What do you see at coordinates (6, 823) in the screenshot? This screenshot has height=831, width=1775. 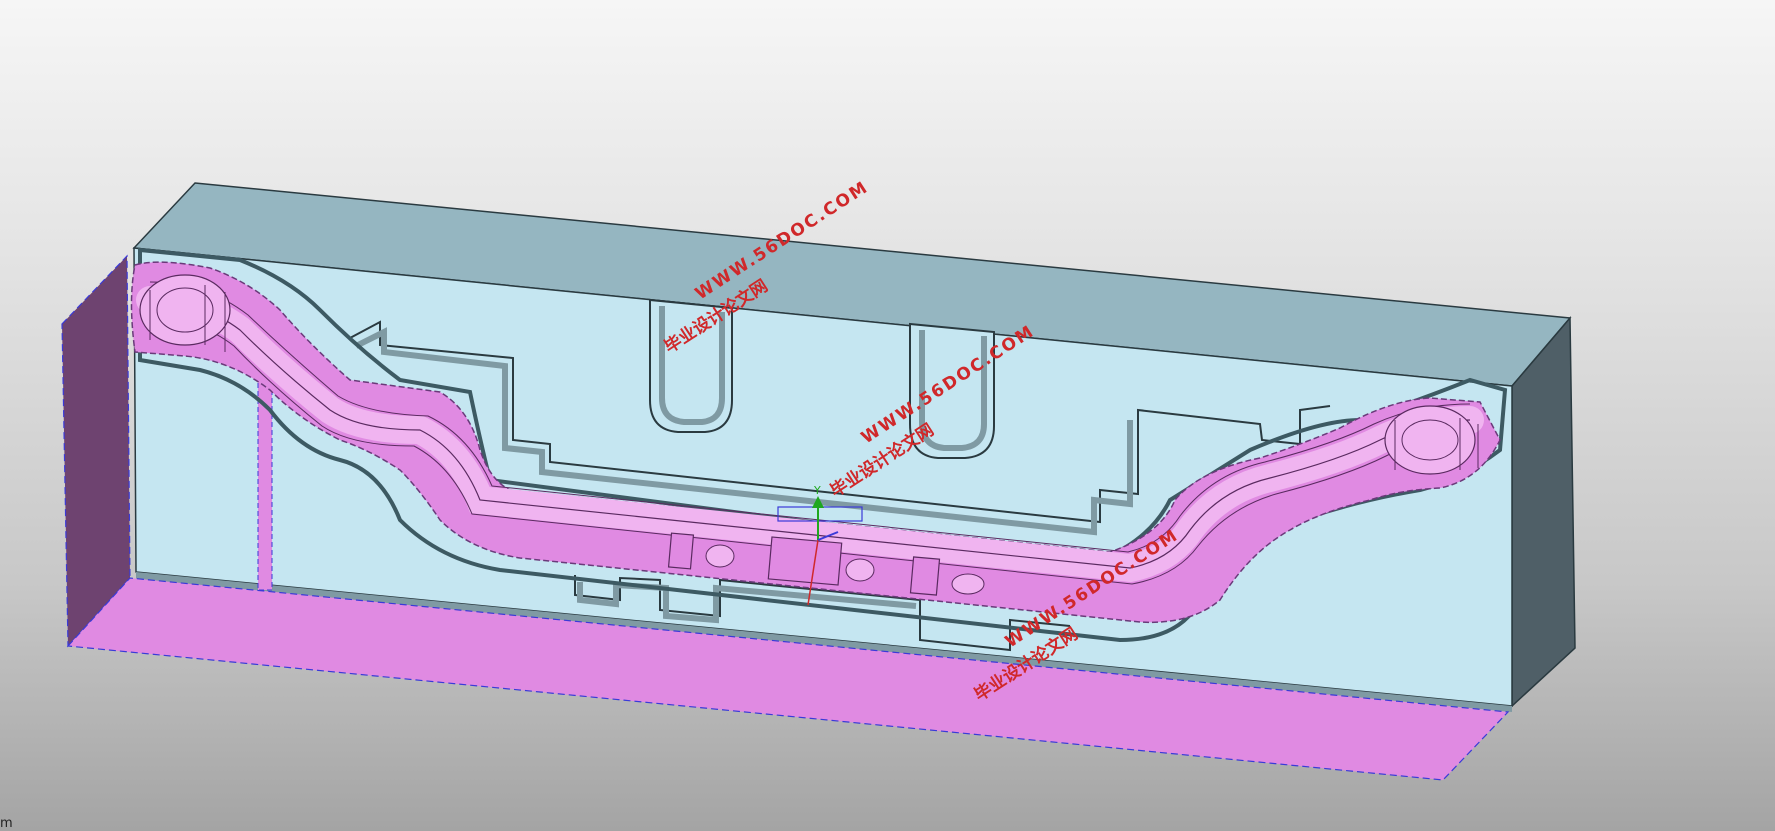 I see `corner-text: m` at bounding box center [6, 823].